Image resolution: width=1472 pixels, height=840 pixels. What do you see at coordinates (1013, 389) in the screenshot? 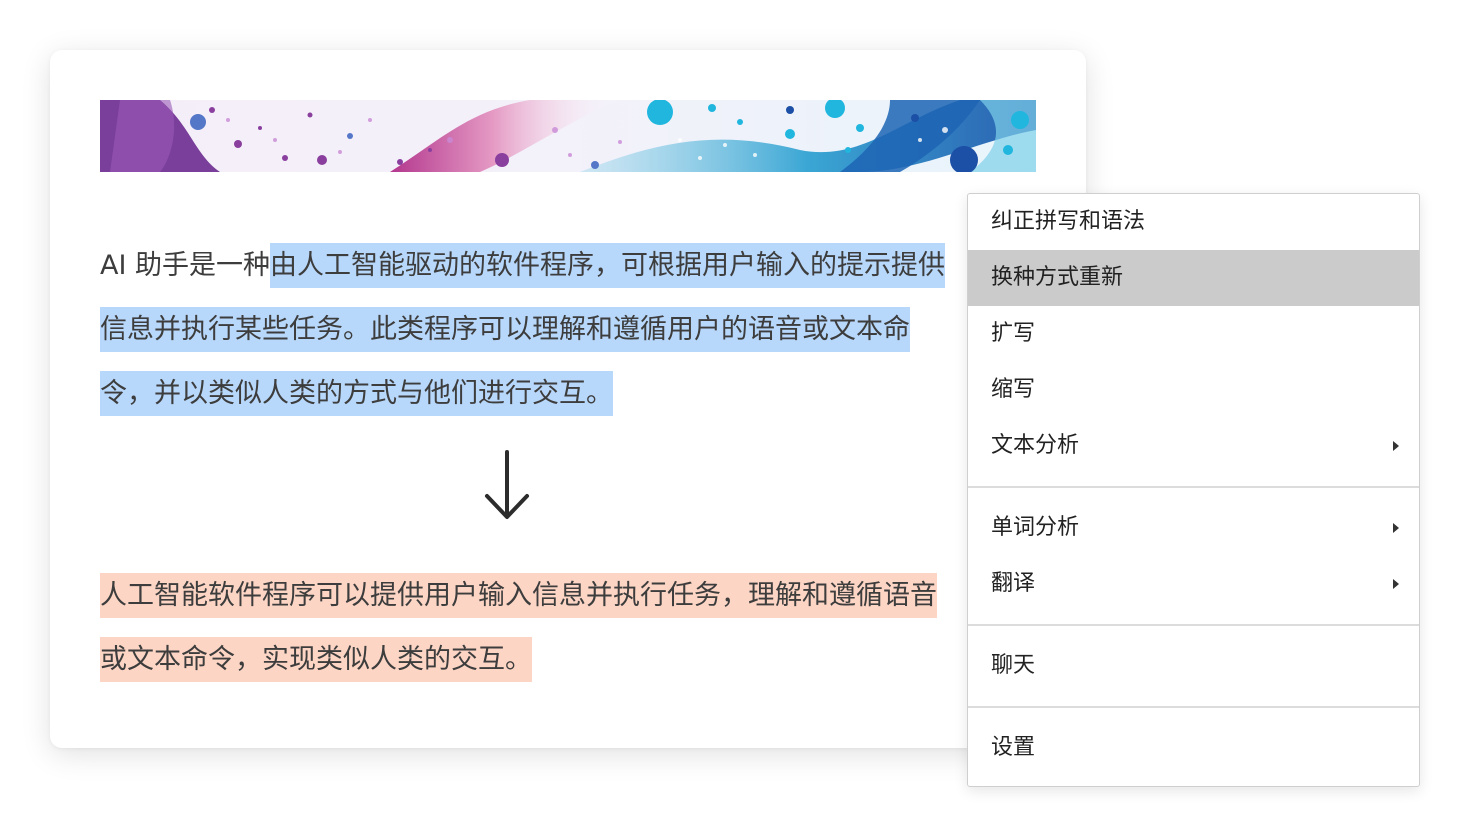
I see `menu-item-label: 缩写` at bounding box center [1013, 389].